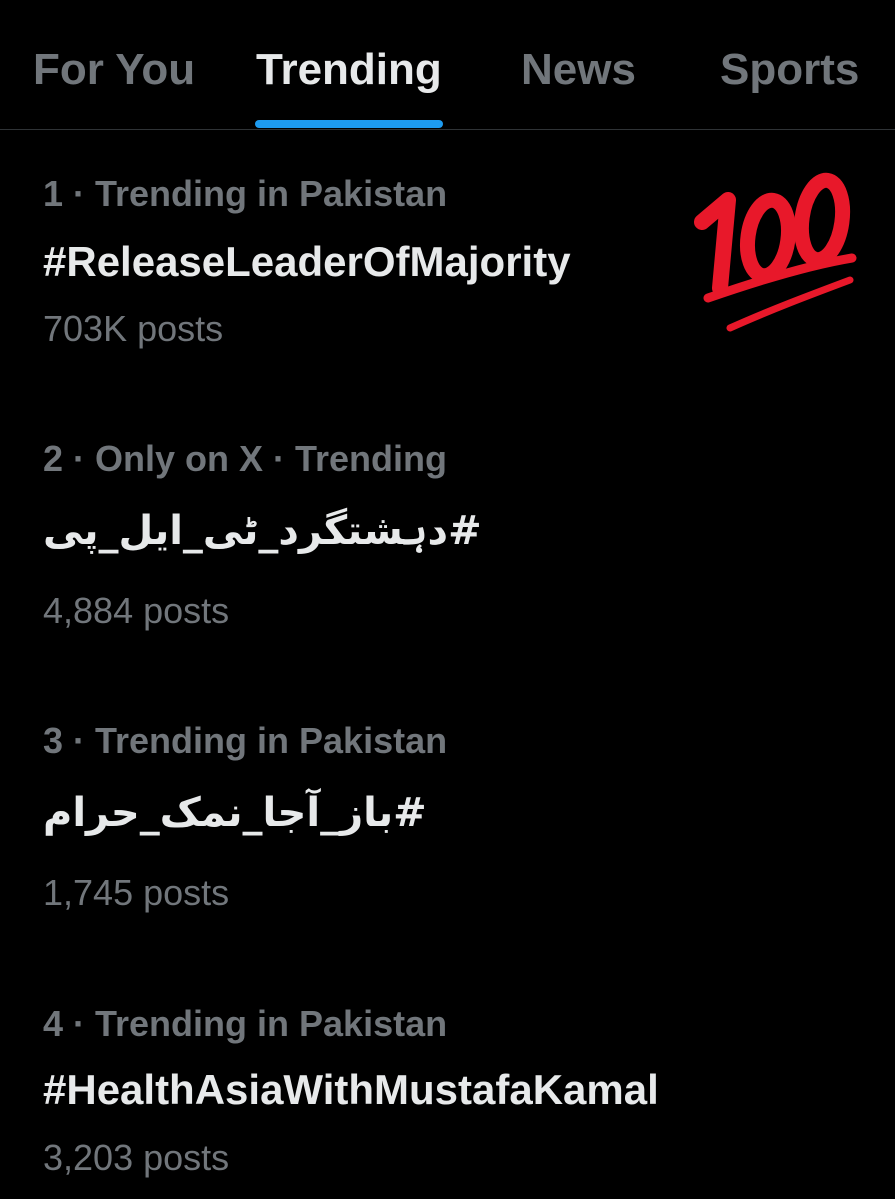  Describe the element at coordinates (136, 610) in the screenshot. I see `trend-post-count: 4,884 posts` at that location.